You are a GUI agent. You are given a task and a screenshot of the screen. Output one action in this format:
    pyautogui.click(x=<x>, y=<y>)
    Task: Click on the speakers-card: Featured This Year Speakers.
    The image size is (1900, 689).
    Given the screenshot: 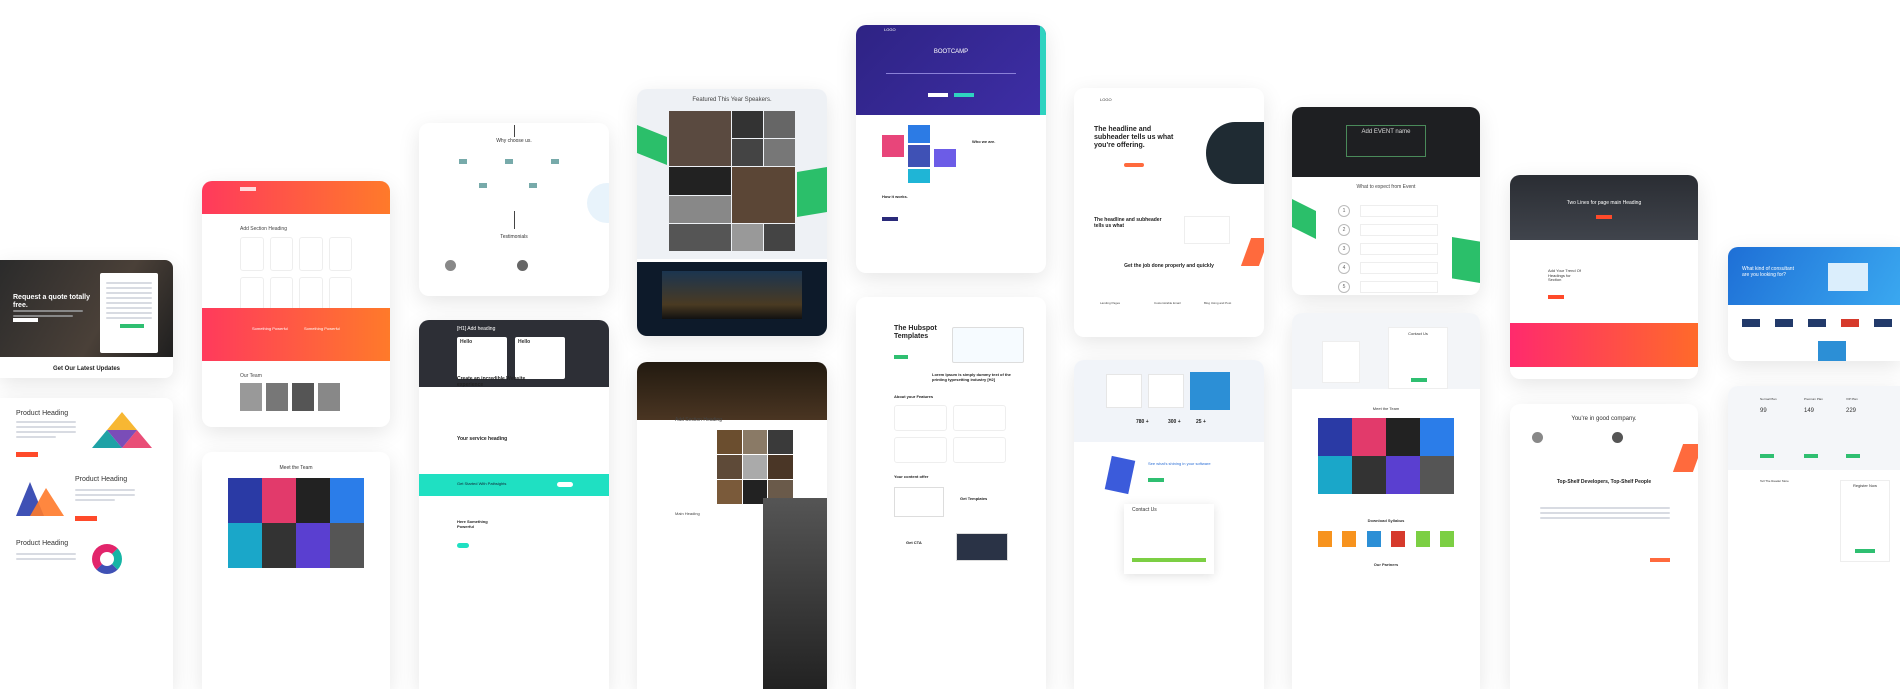 What is the action you would take?
    pyautogui.click(x=732, y=212)
    